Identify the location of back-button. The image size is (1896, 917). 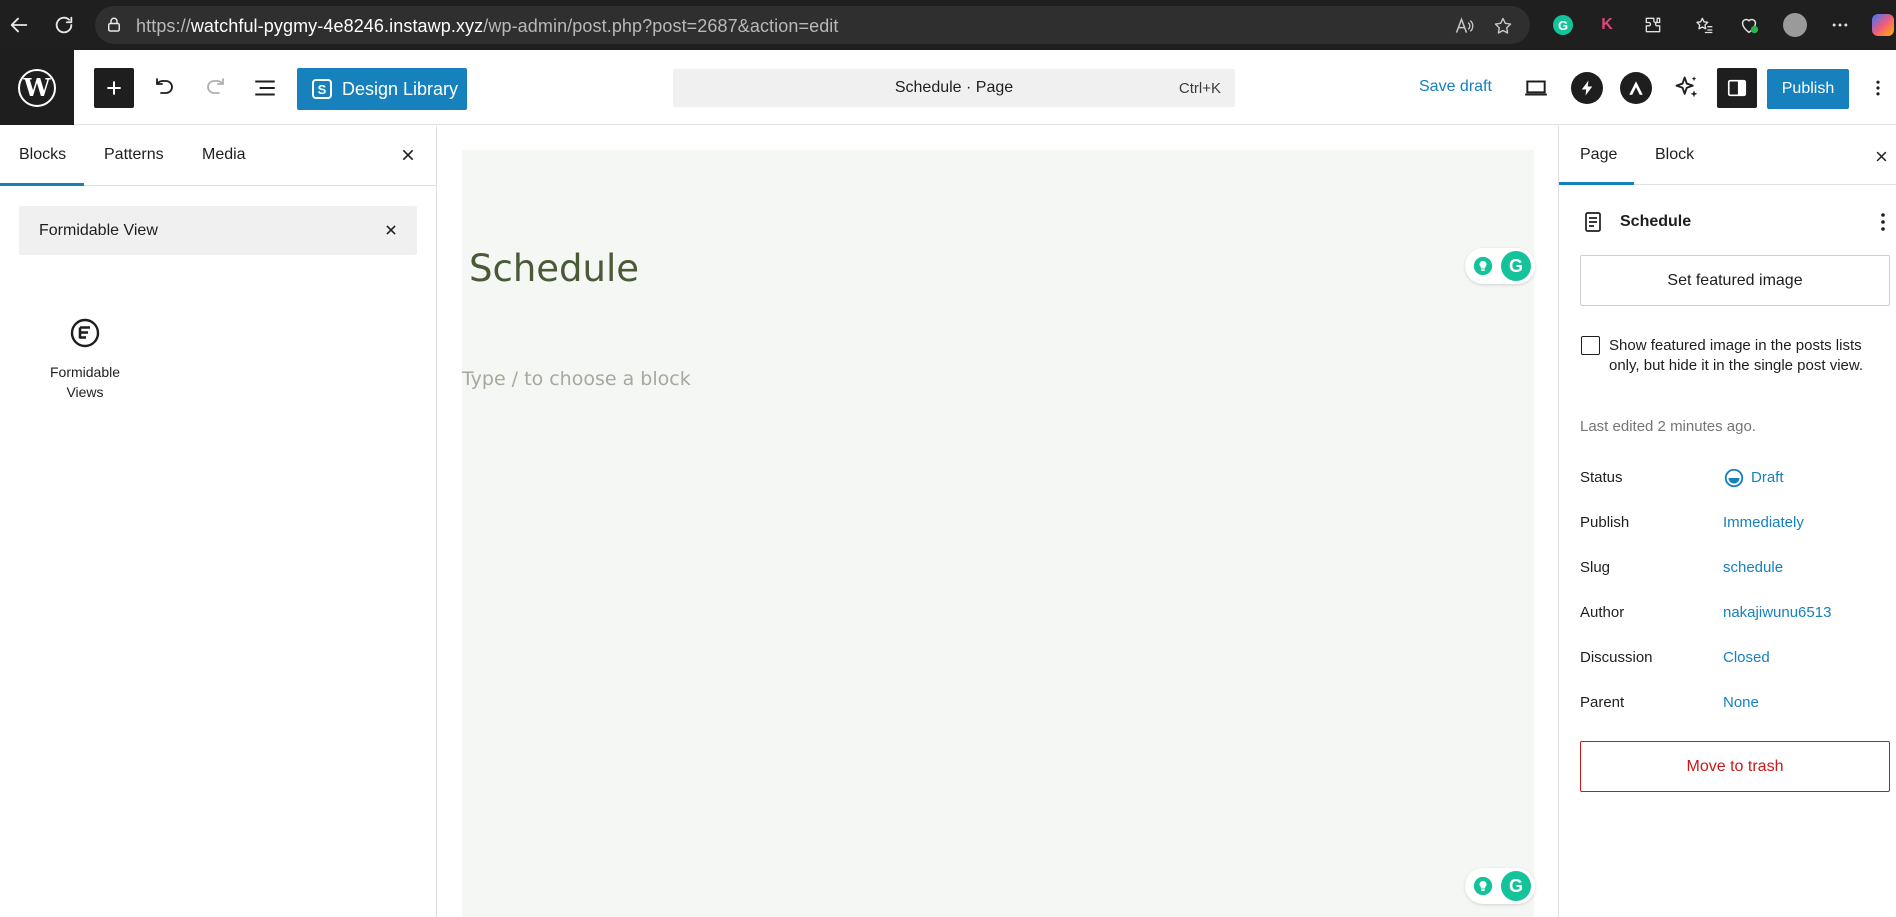
(19, 25).